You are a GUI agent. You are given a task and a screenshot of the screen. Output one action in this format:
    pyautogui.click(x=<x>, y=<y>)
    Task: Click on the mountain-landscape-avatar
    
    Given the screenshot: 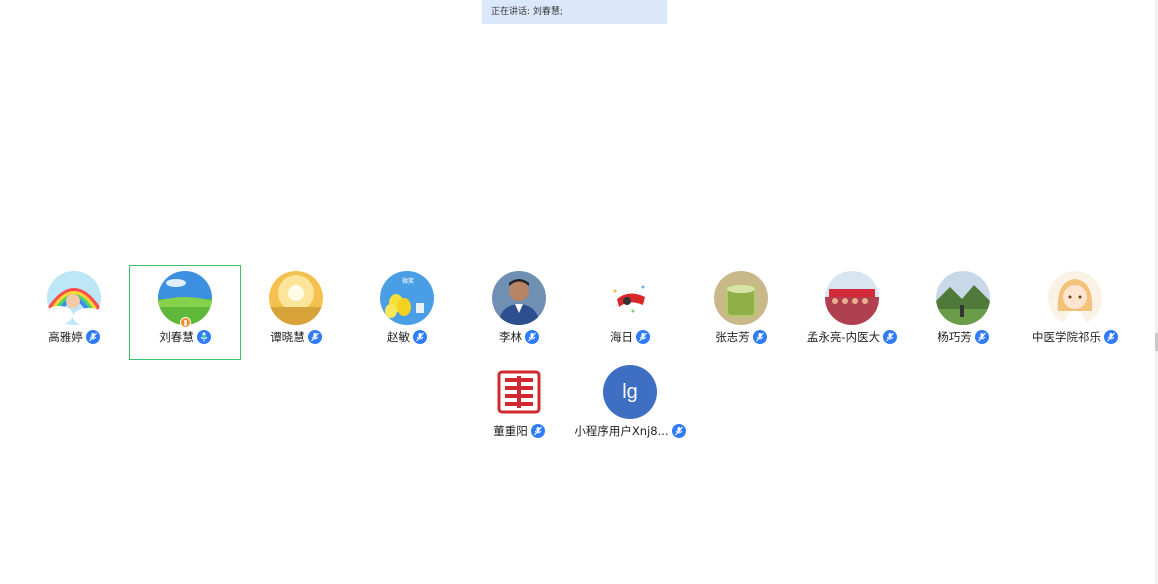 What is the action you would take?
    pyautogui.click(x=963, y=298)
    